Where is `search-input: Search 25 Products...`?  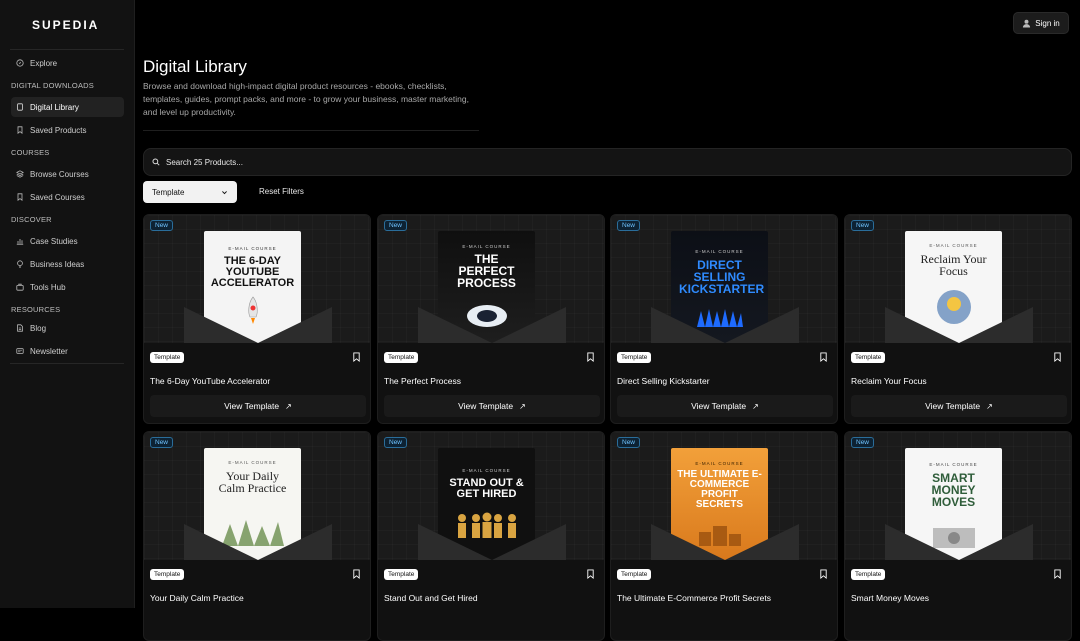 search-input: Search 25 Products... is located at coordinates (607, 162).